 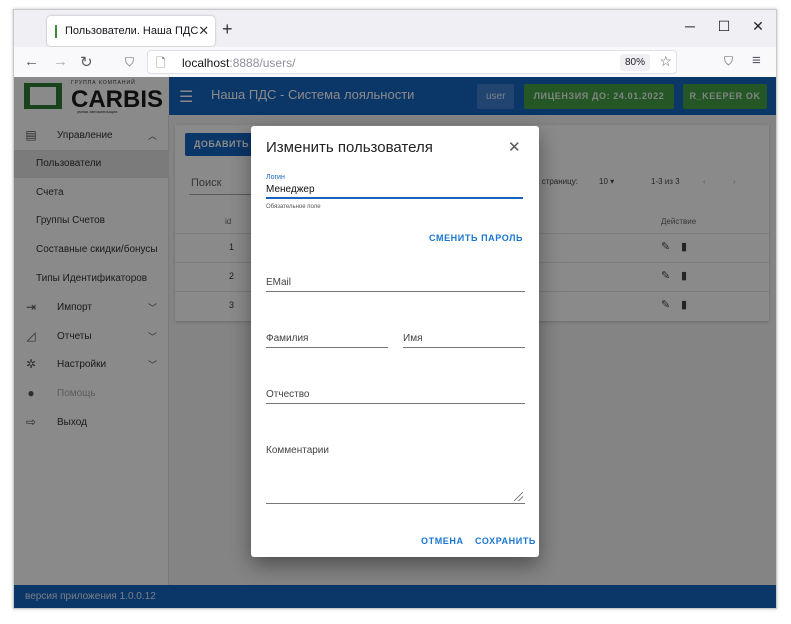 I want to click on url-text: localhost:8888/users/, so click(x=239, y=63).